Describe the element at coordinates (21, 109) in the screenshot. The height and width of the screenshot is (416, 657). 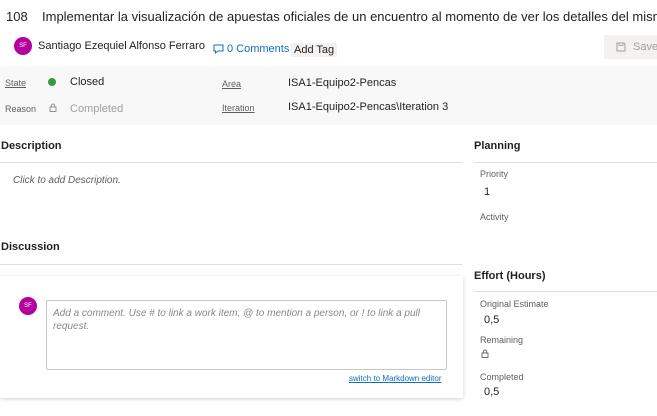
I see `reason-label: Reason` at that location.